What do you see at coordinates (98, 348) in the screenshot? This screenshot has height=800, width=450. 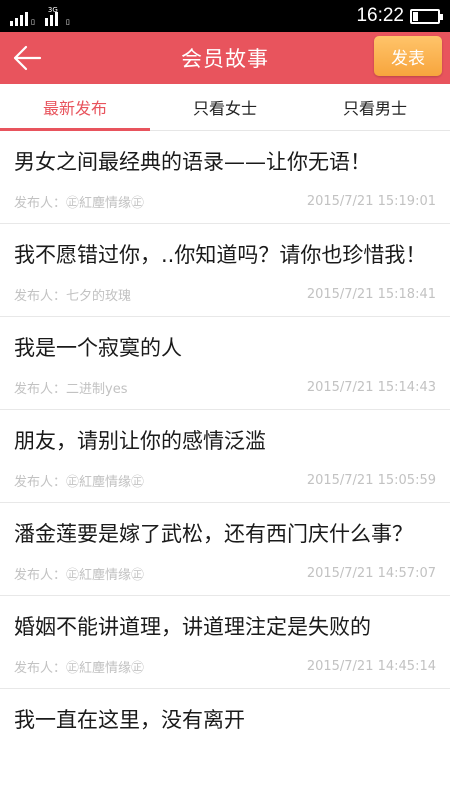 I see `post-title: 我是一个寂寞的人` at bounding box center [98, 348].